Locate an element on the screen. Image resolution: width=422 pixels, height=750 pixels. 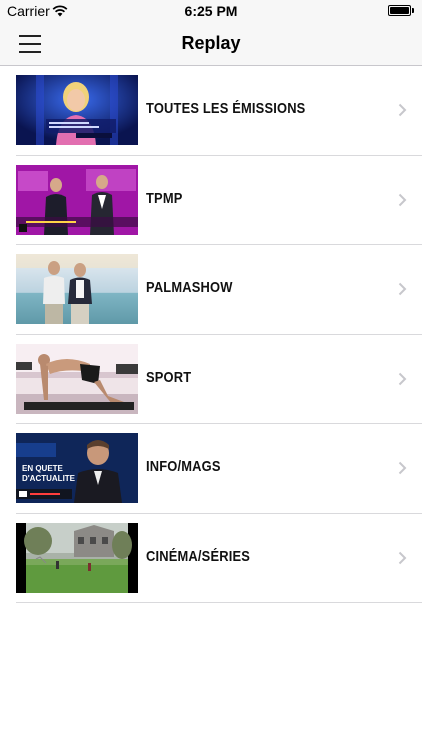
thumbnail-text: EN QUETE is located at coordinates (43, 468).